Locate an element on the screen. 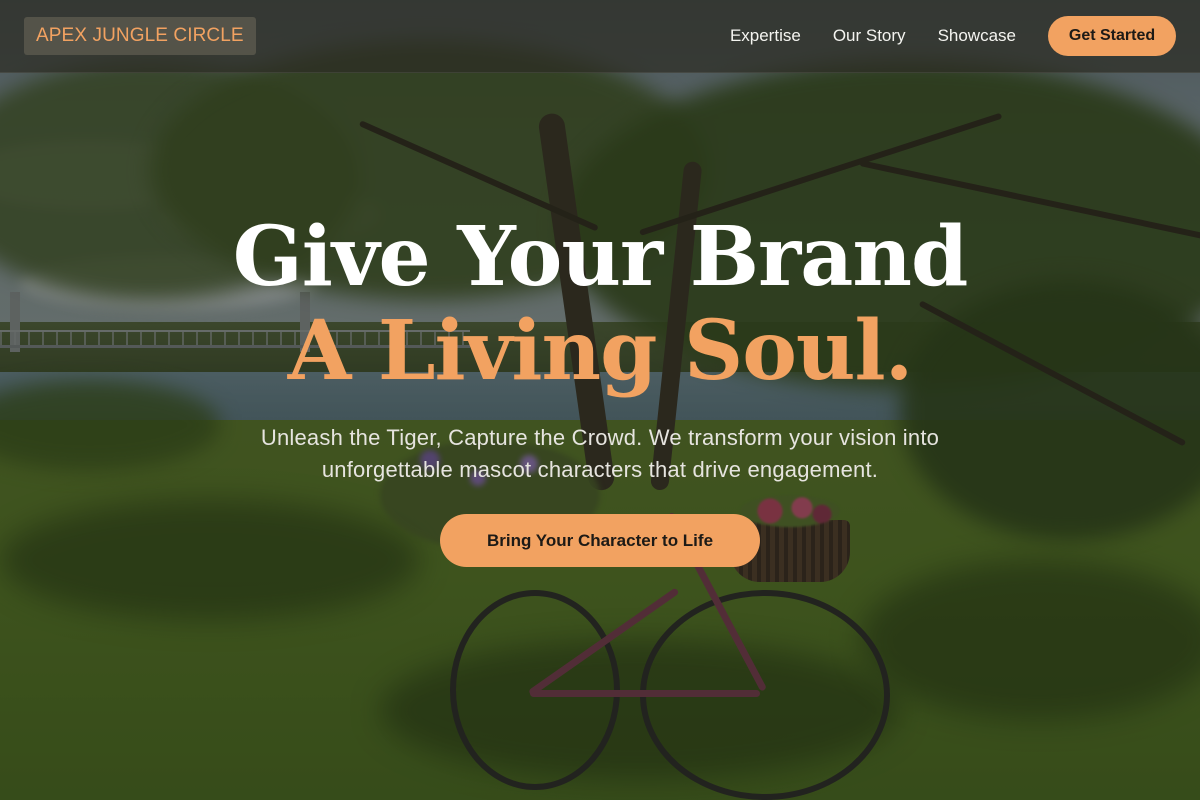  nav-menu: Expertise Our Story Showcase Get Started is located at coordinates (953, 36).